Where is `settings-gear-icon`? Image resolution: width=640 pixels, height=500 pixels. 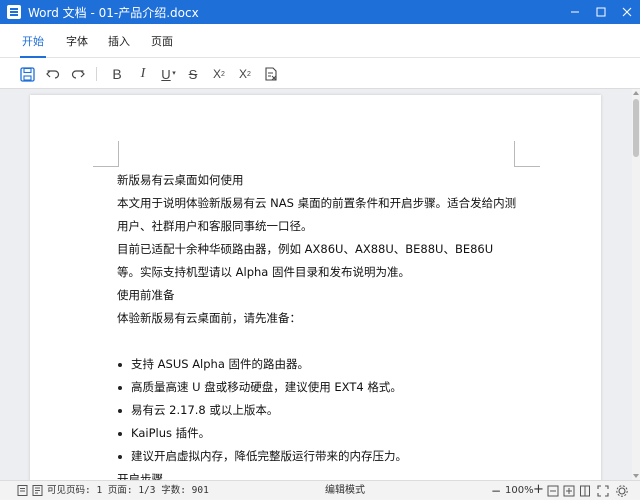
settings-gear-icon is located at coordinates (622, 491).